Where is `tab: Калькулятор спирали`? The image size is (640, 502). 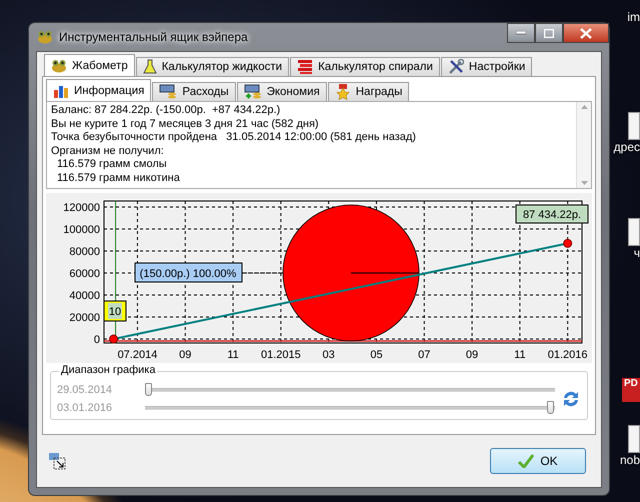 tab: Калькулятор спирали is located at coordinates (365, 66).